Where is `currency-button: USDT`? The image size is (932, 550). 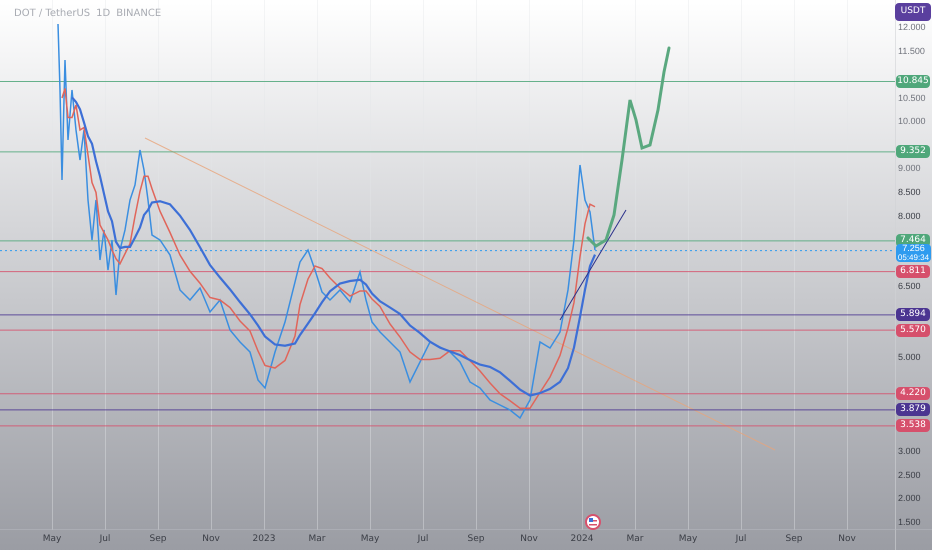 currency-button: USDT is located at coordinates (913, 12).